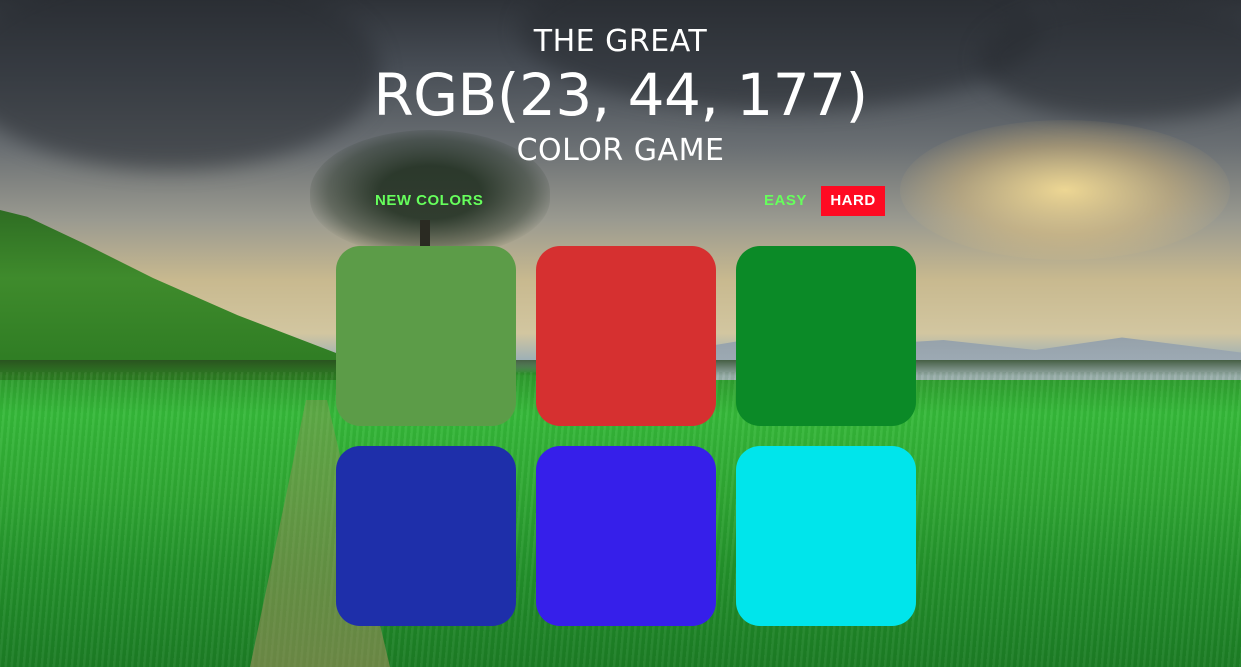  I want to click on easy-mode-button: EASY, so click(785, 201).